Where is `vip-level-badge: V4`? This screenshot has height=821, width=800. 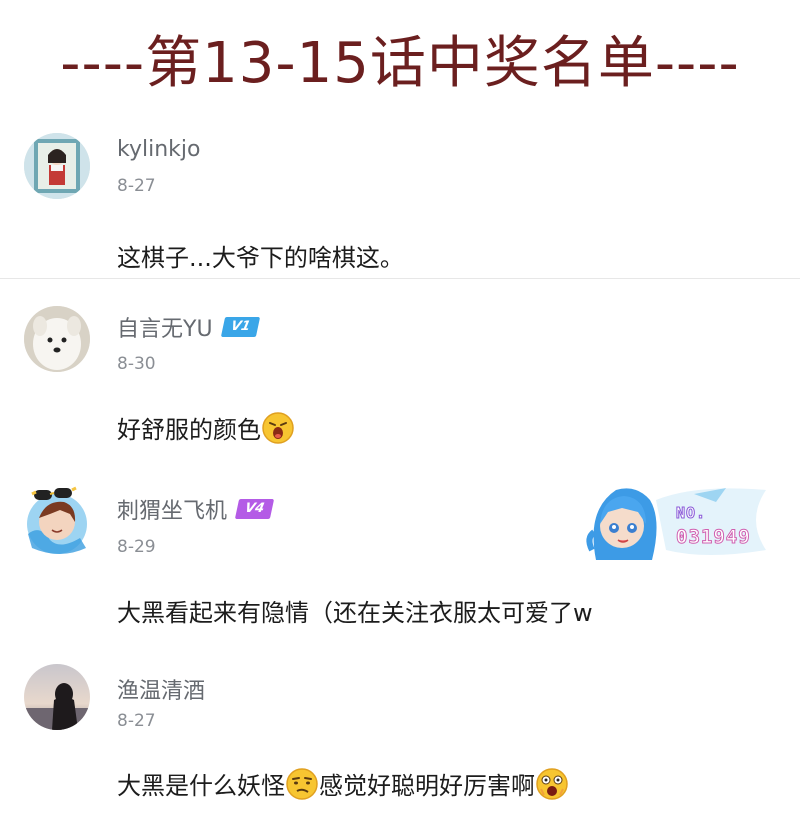
vip-level-badge: V4 is located at coordinates (254, 509).